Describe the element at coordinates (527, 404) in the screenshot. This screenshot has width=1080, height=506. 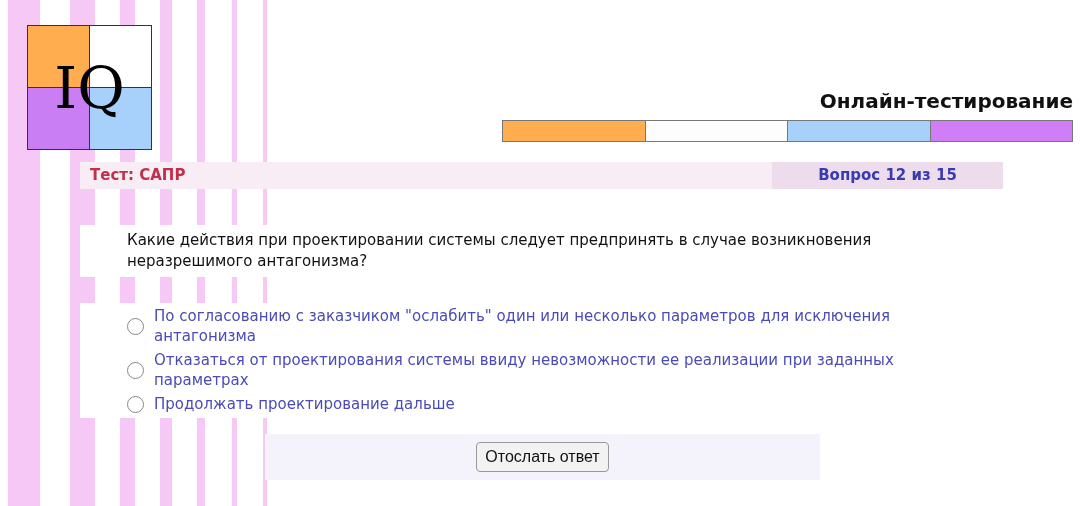
I see `answer-option: Продолжать проектирование дальше` at that location.